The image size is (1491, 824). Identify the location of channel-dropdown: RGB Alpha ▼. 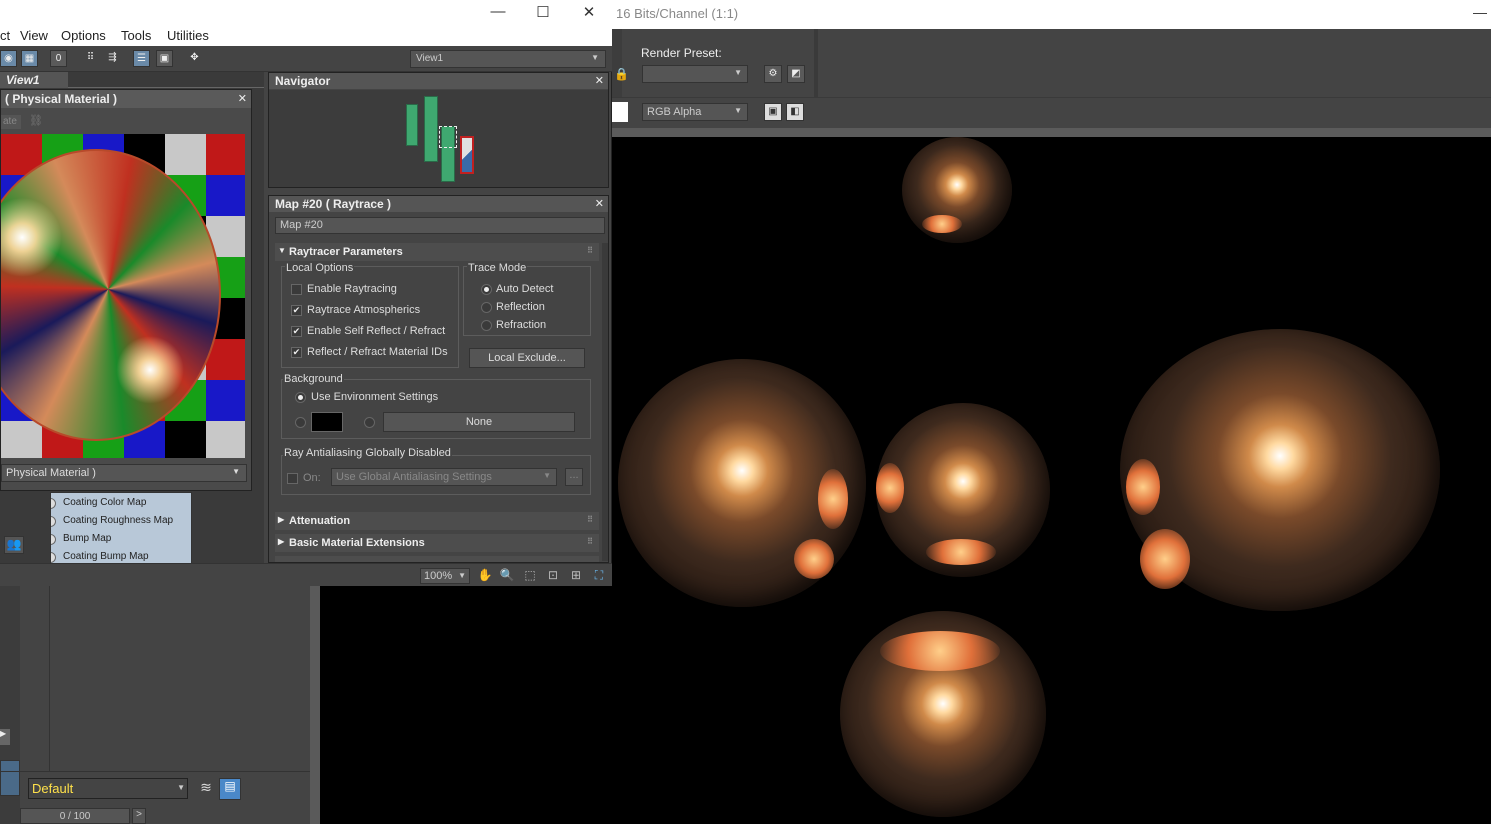
(695, 112).